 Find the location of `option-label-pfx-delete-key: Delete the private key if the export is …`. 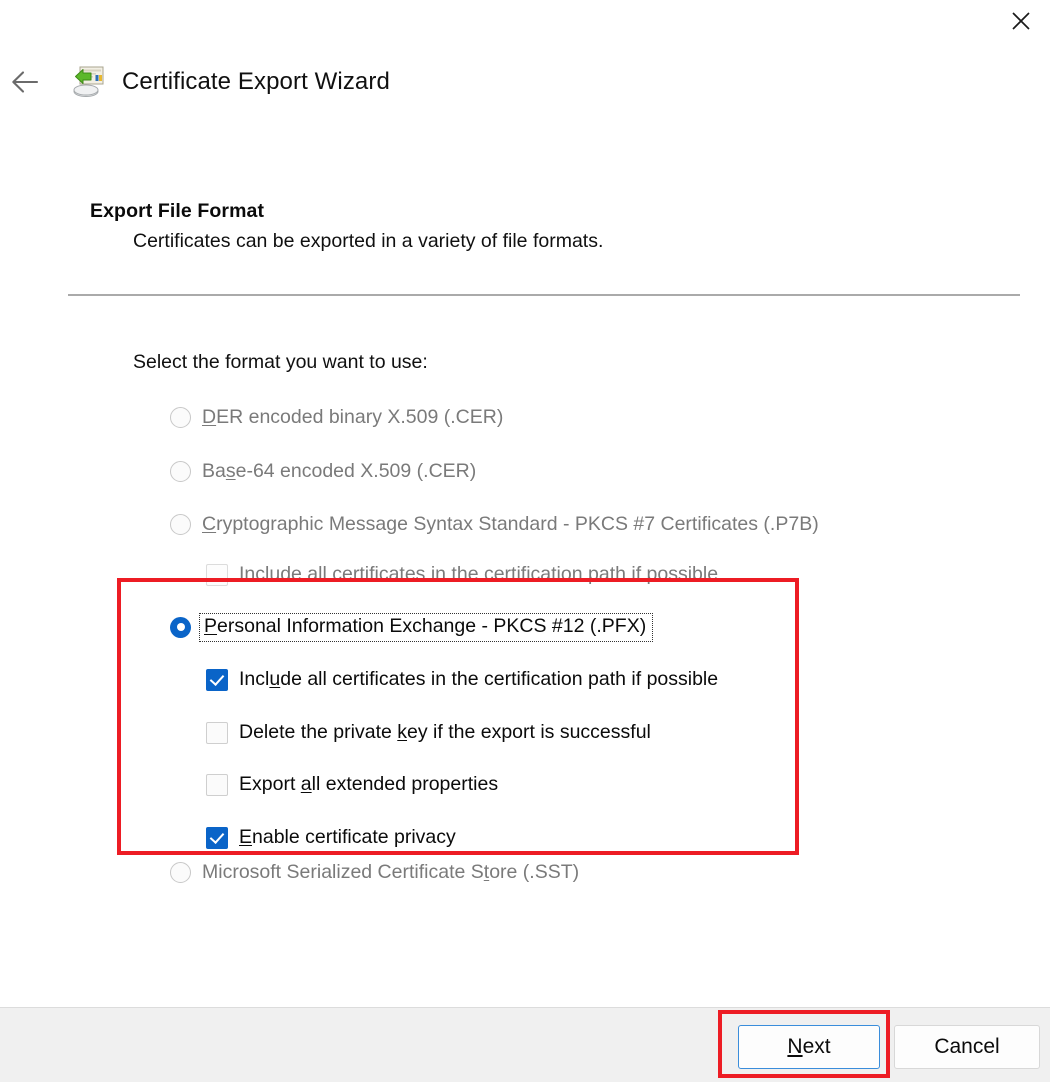

option-label-pfx-delete-key: Delete the private key if the export is … is located at coordinates (445, 733).